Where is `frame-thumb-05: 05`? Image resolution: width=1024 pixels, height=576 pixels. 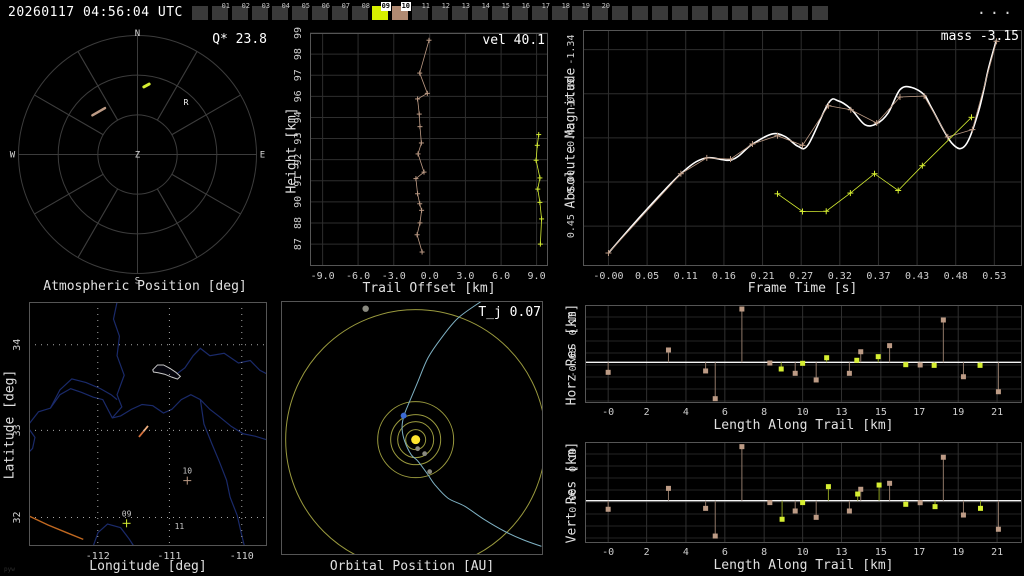
frame-thumb-05: 05 is located at coordinates (301, 11).